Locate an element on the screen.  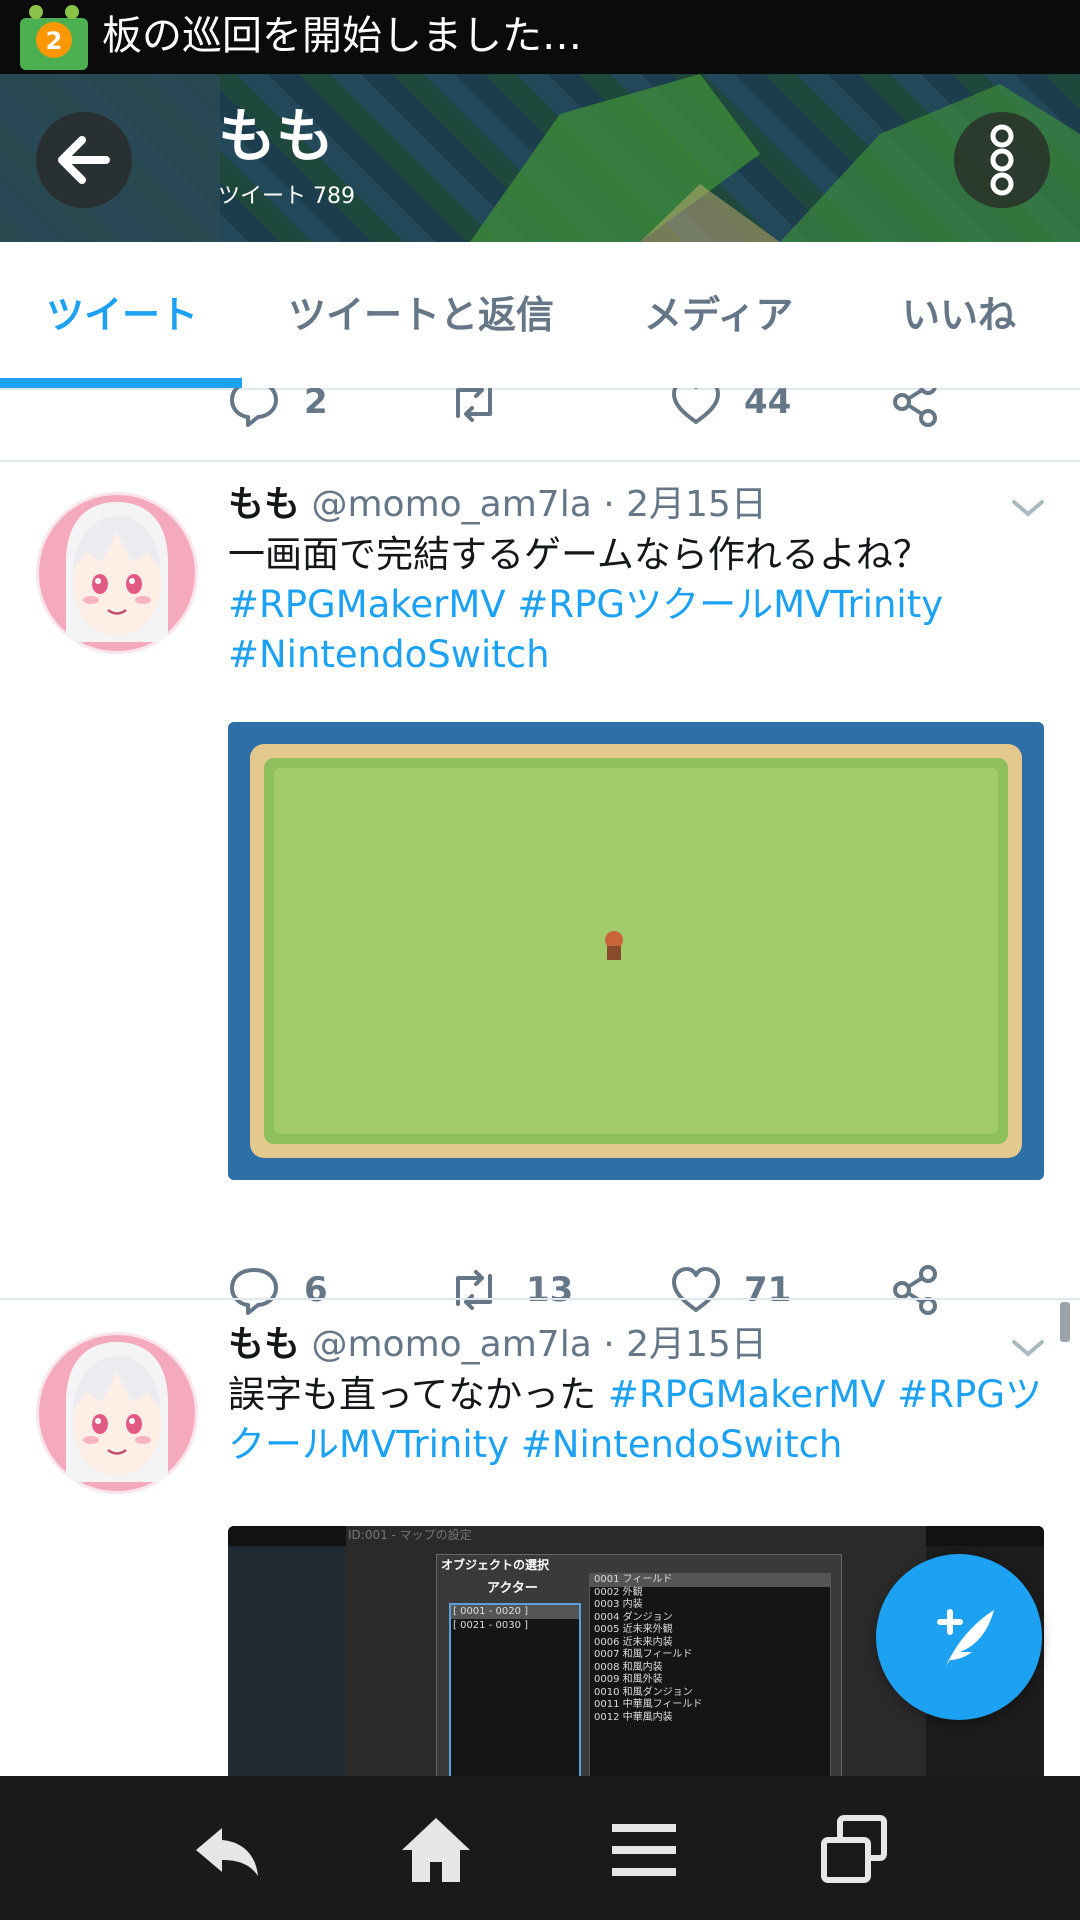
profile-header: もも ツイート 789 is located at coordinates (540, 158).